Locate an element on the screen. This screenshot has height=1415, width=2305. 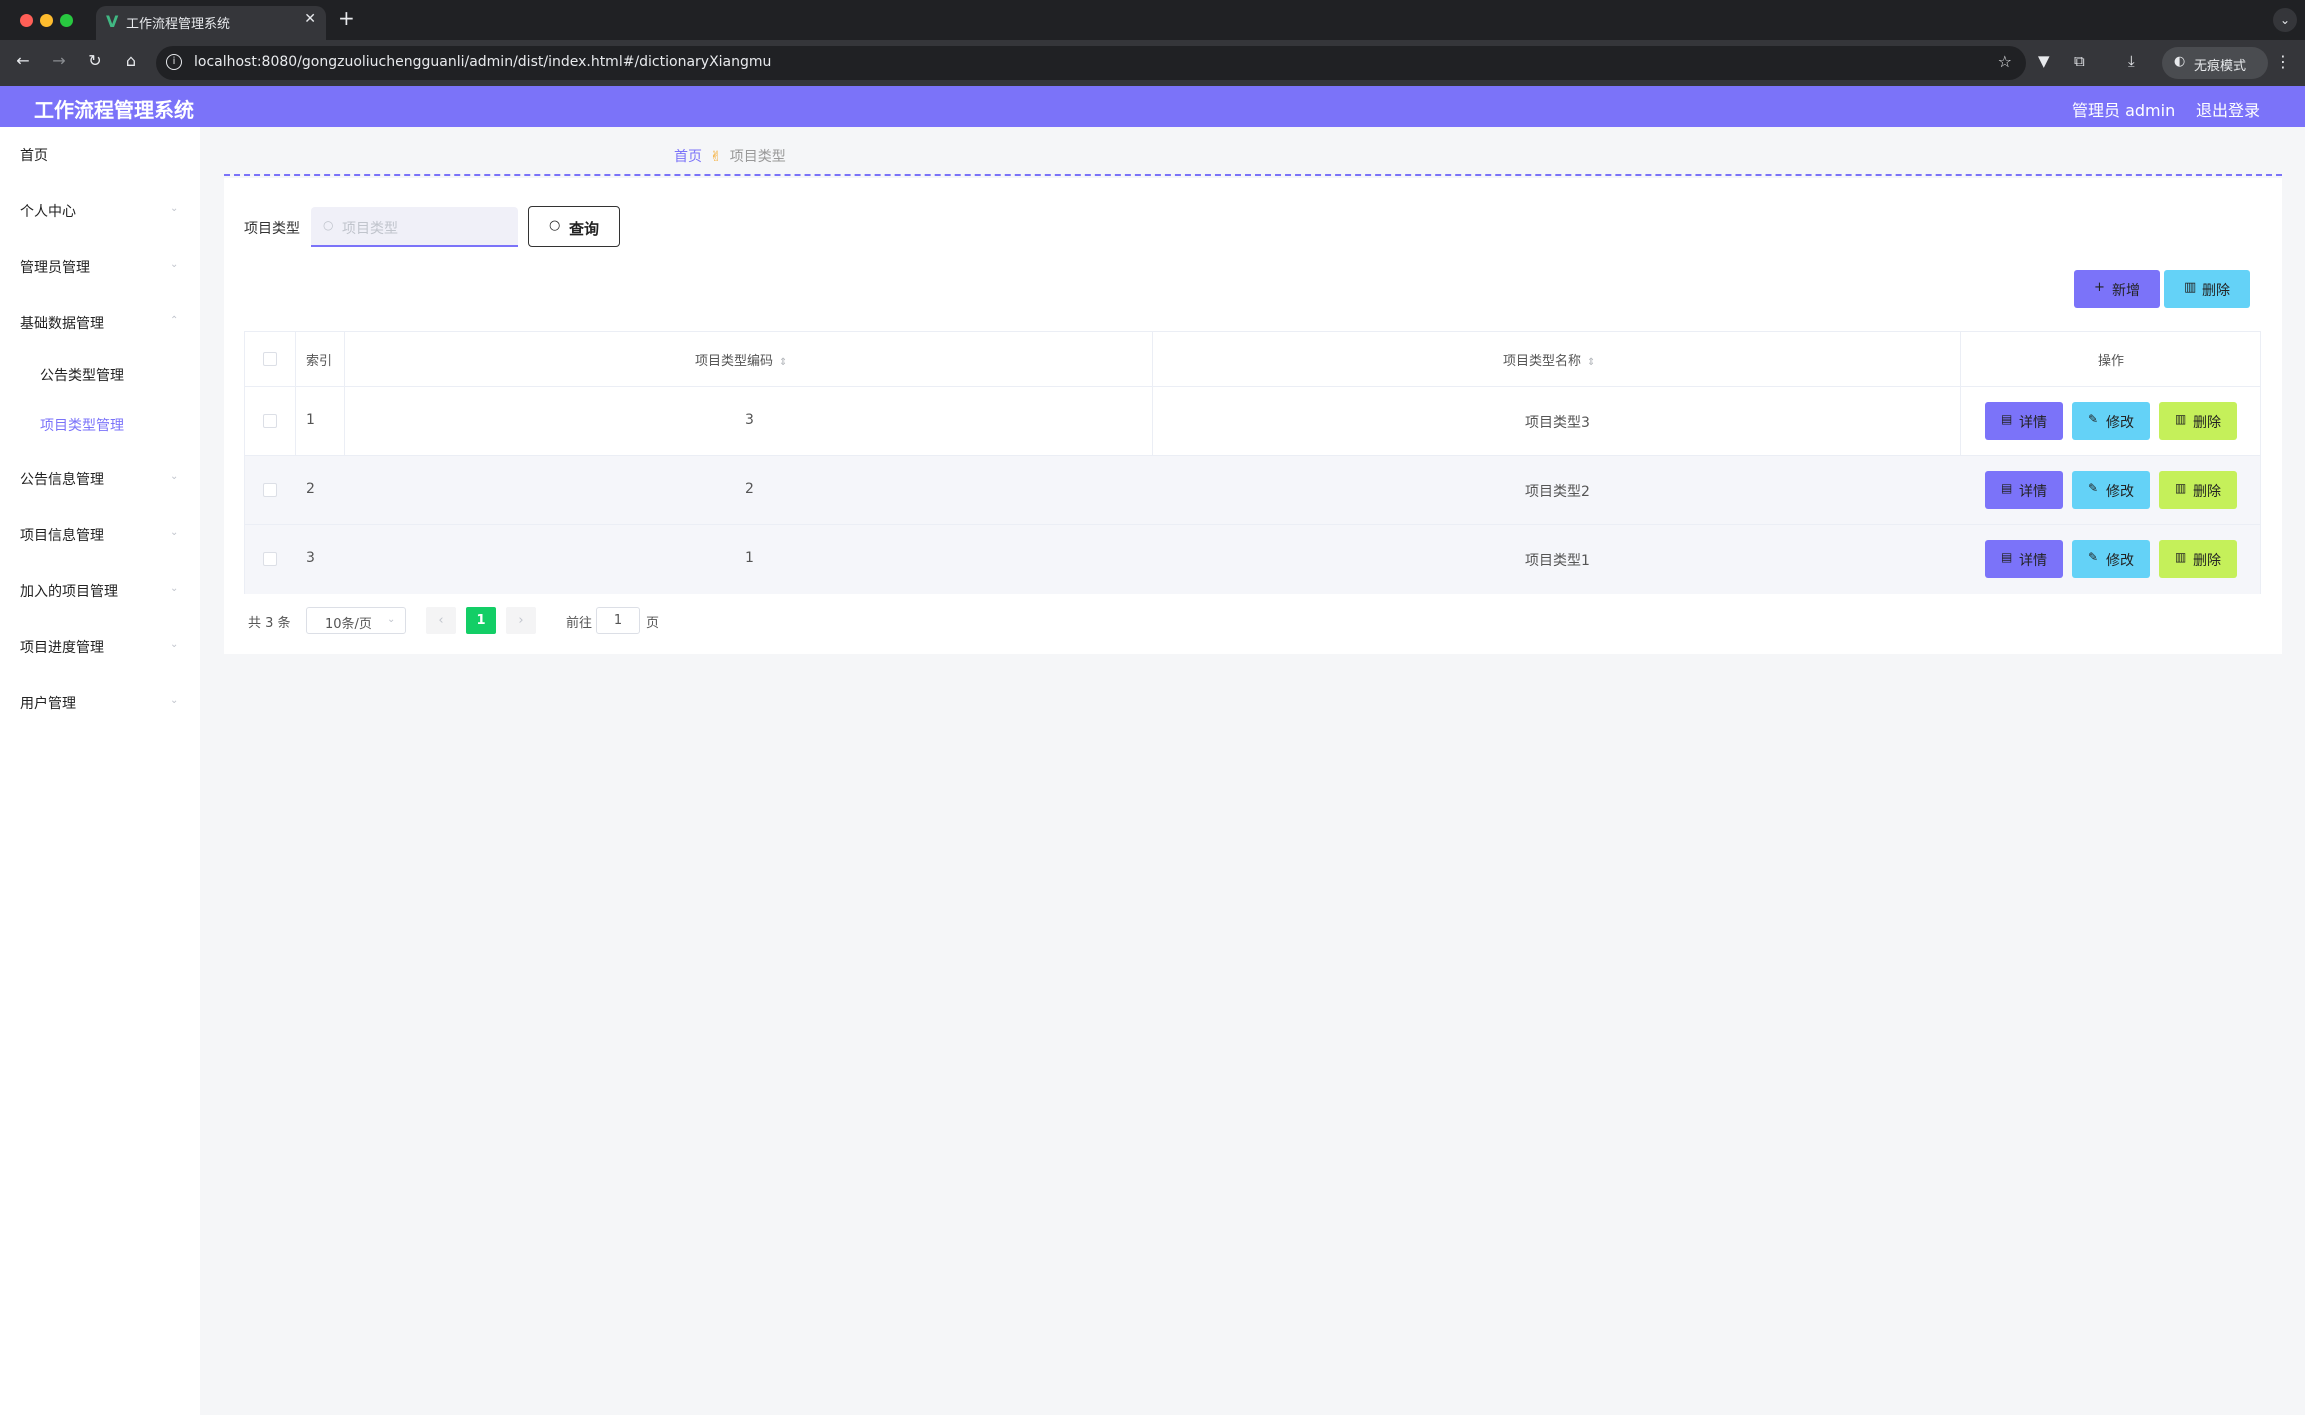
add-button: + 新增 is located at coordinates (2117, 289).